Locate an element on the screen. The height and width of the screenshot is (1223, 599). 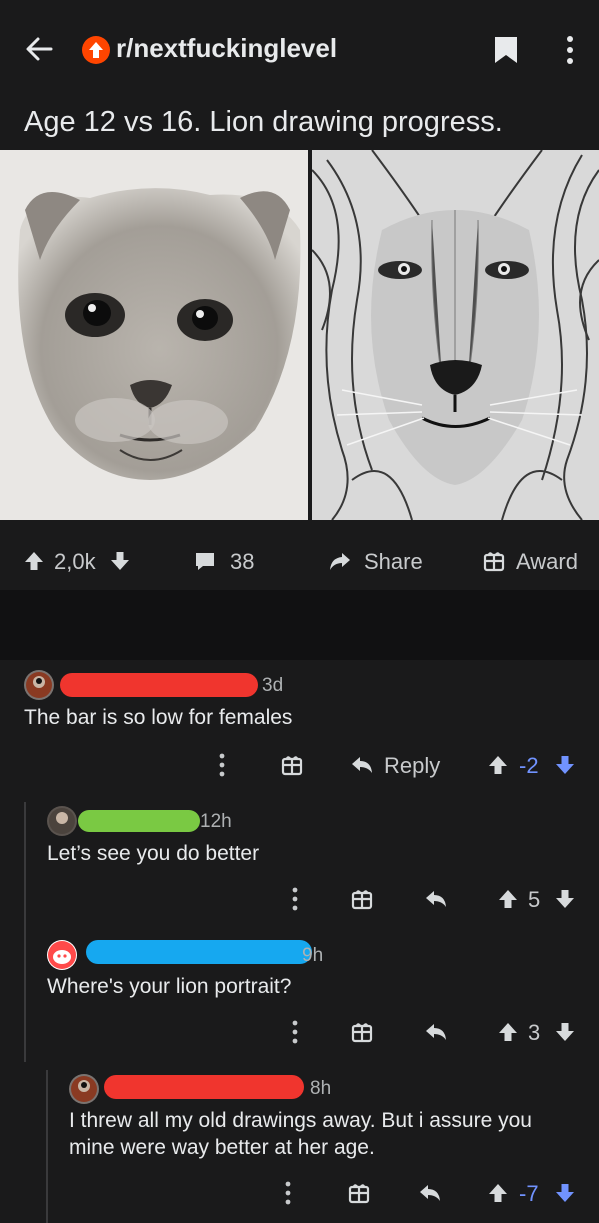
comment-count: 38 is located at coordinates (242, 562).